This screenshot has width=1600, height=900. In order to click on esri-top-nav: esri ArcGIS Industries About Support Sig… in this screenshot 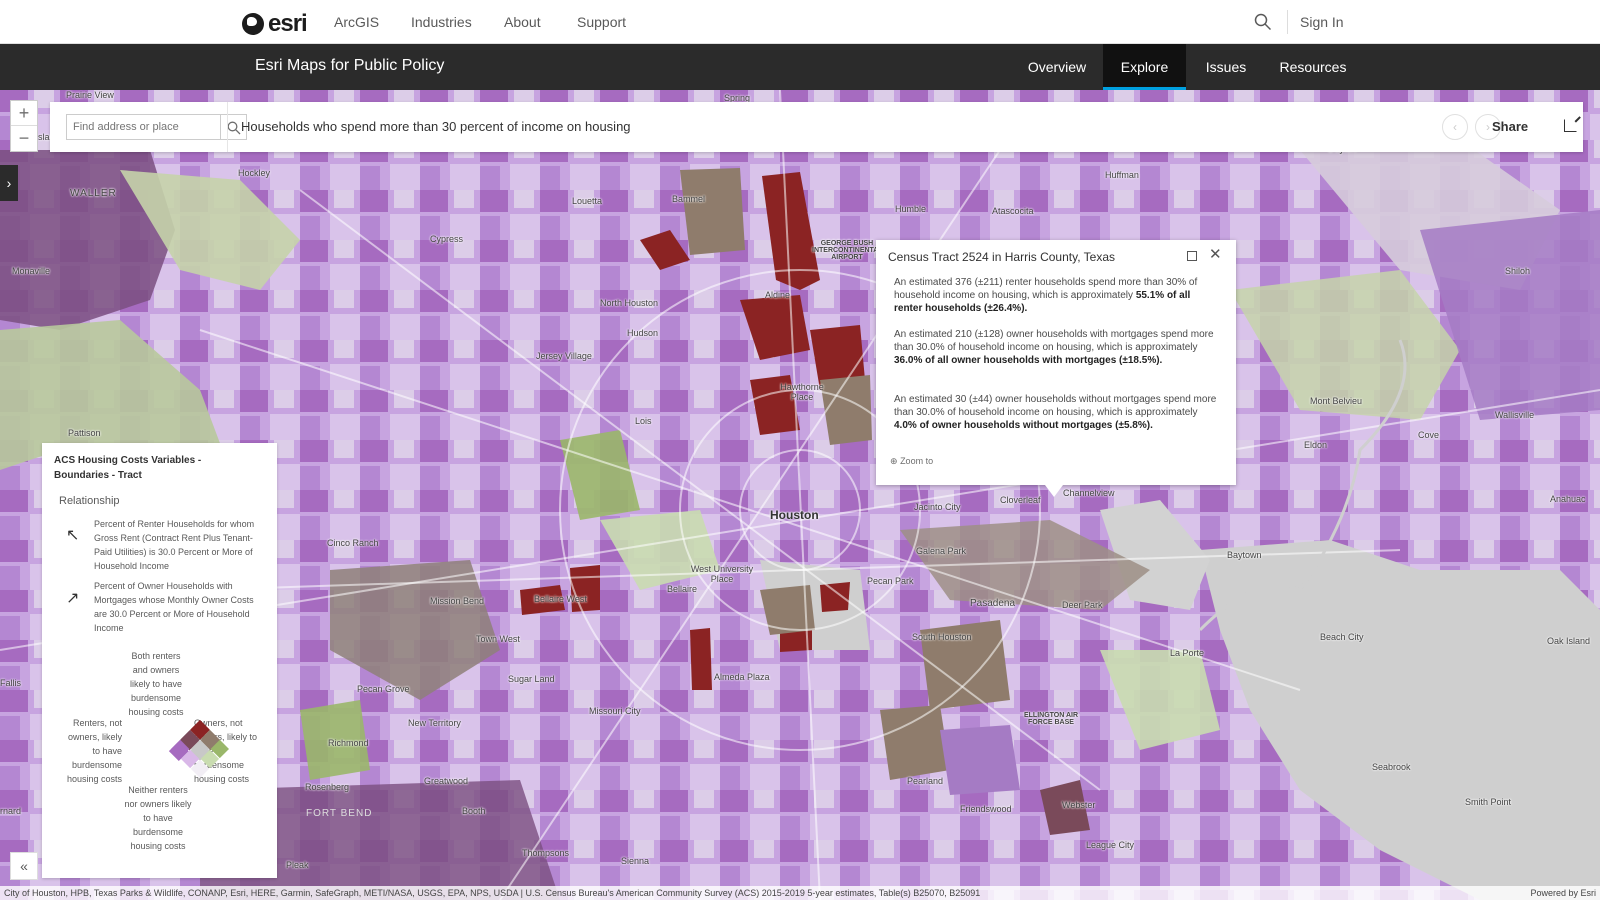, I will do `click(800, 22)`.